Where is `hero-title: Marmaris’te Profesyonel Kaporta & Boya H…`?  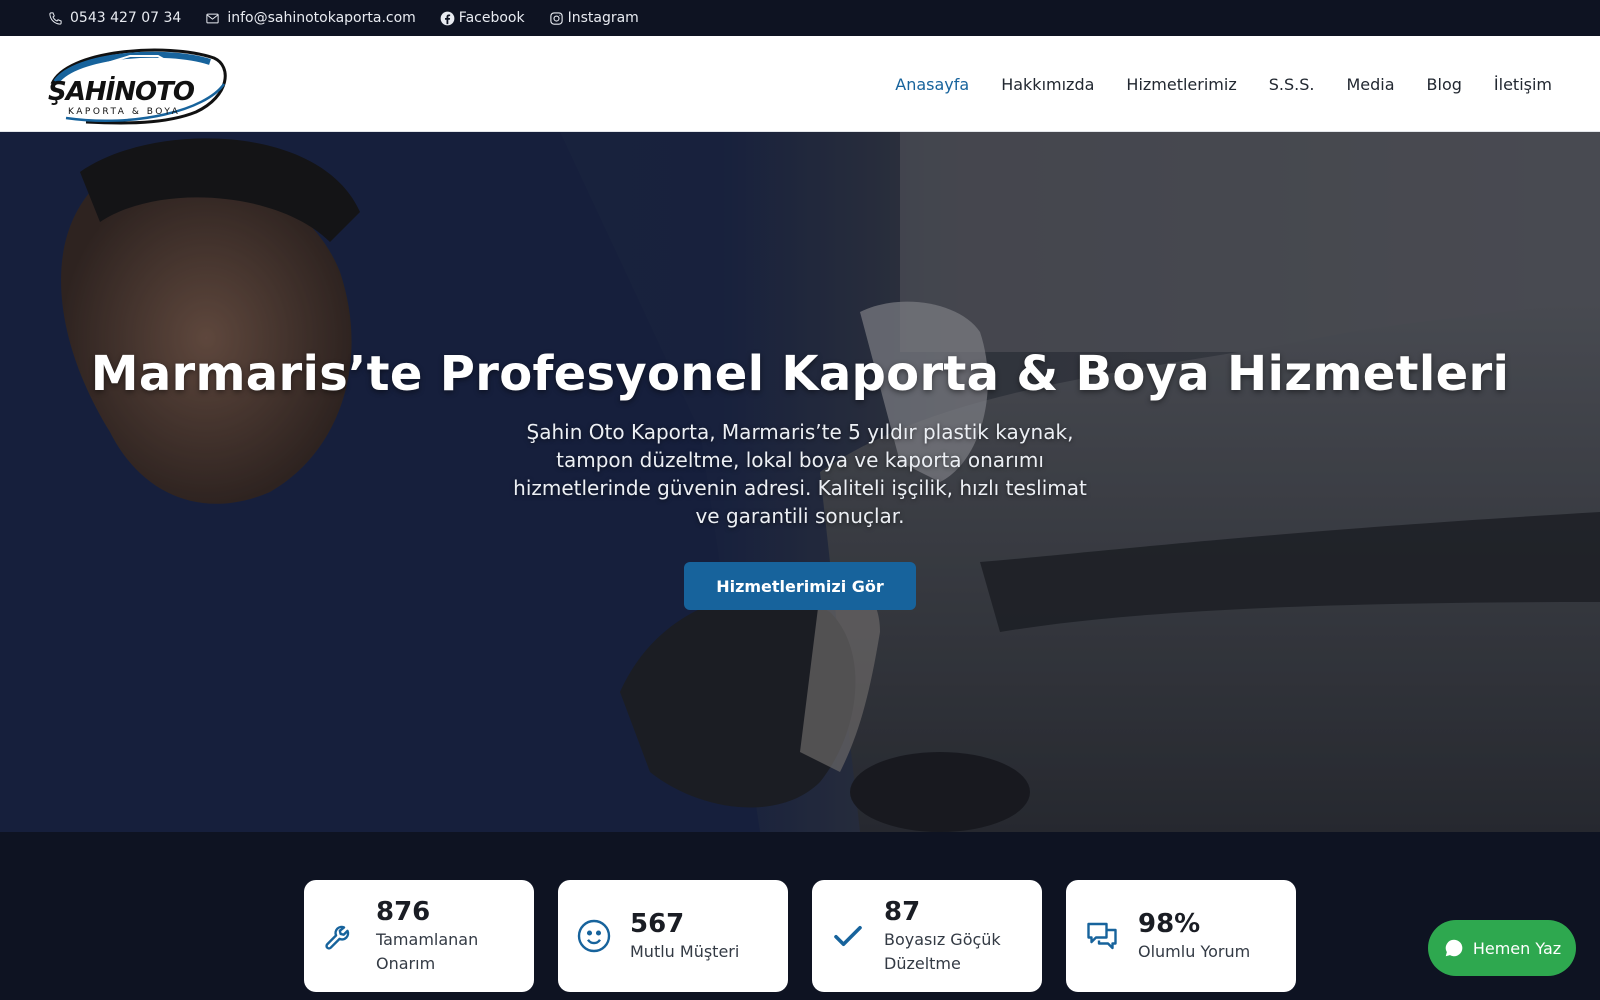
hero-title: Marmaris’te Profesyonel Kaporta & Boya H… is located at coordinates (800, 374).